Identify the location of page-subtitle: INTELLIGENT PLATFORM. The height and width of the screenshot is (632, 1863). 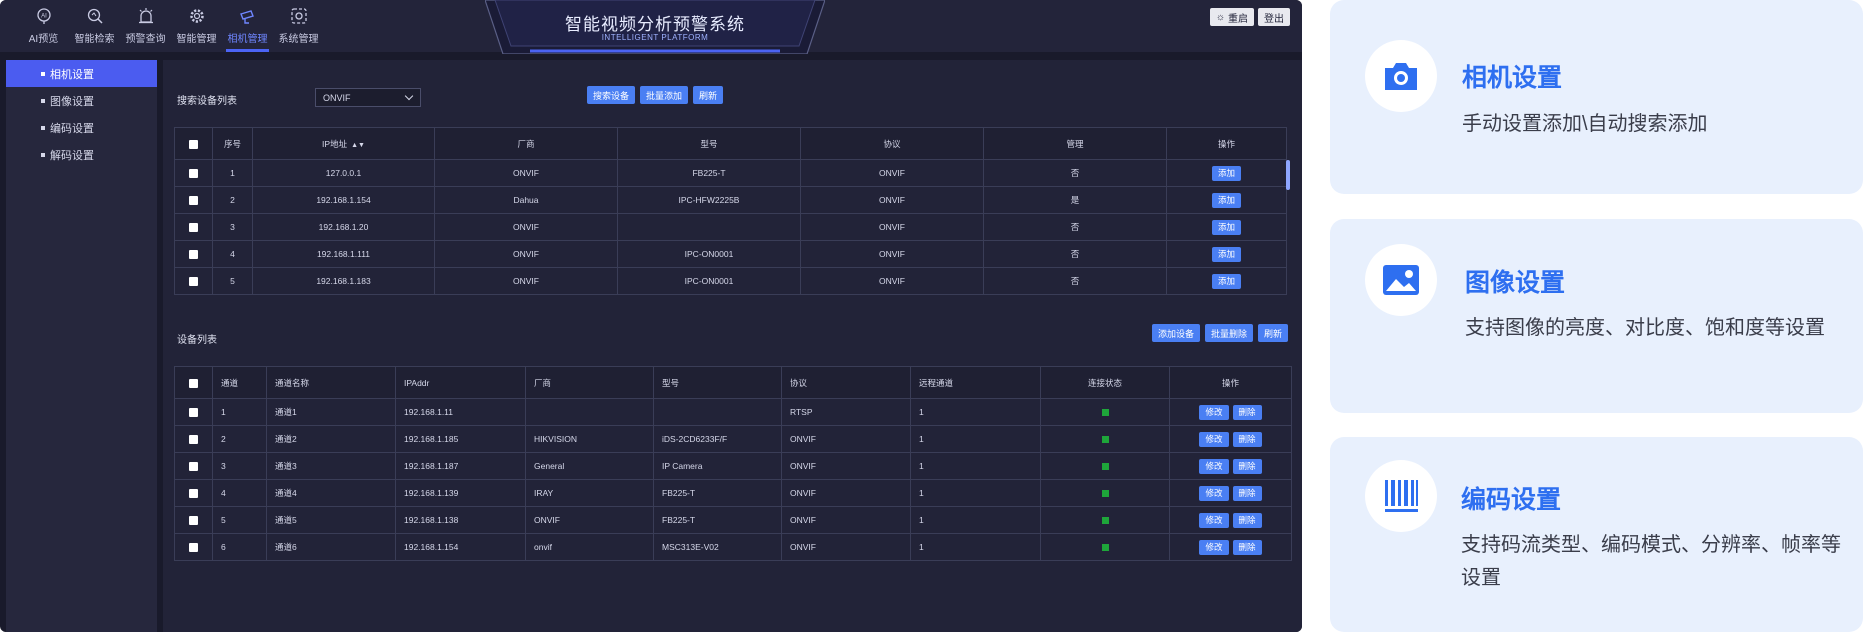
(655, 37).